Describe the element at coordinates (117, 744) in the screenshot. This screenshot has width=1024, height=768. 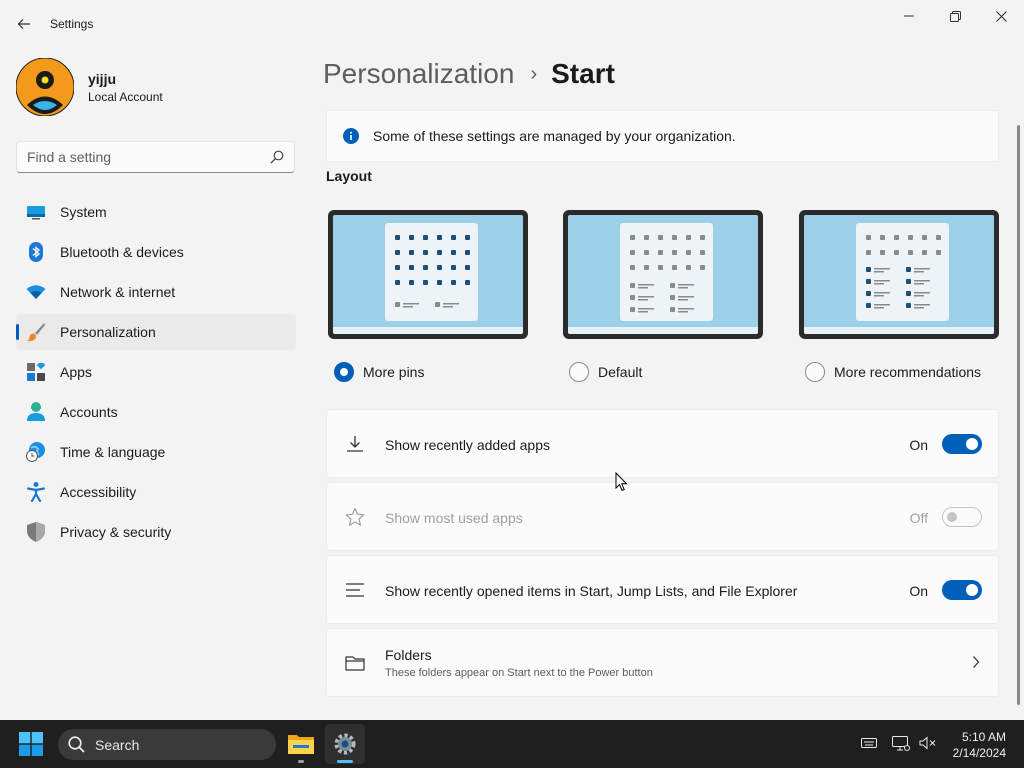
I see `taskbar-search-label: Search` at that location.